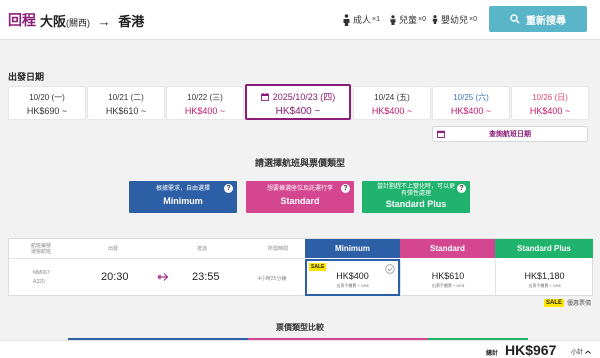 This screenshot has width=600, height=358. Describe the element at coordinates (346, 19) in the screenshot. I see `adult-icon` at that location.